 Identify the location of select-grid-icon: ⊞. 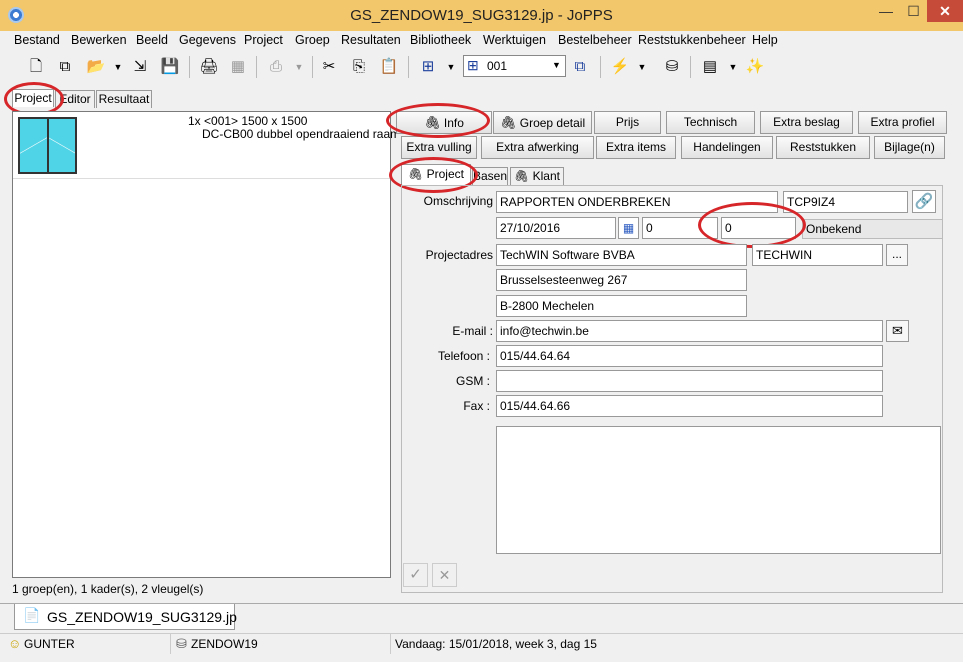
(428, 67).